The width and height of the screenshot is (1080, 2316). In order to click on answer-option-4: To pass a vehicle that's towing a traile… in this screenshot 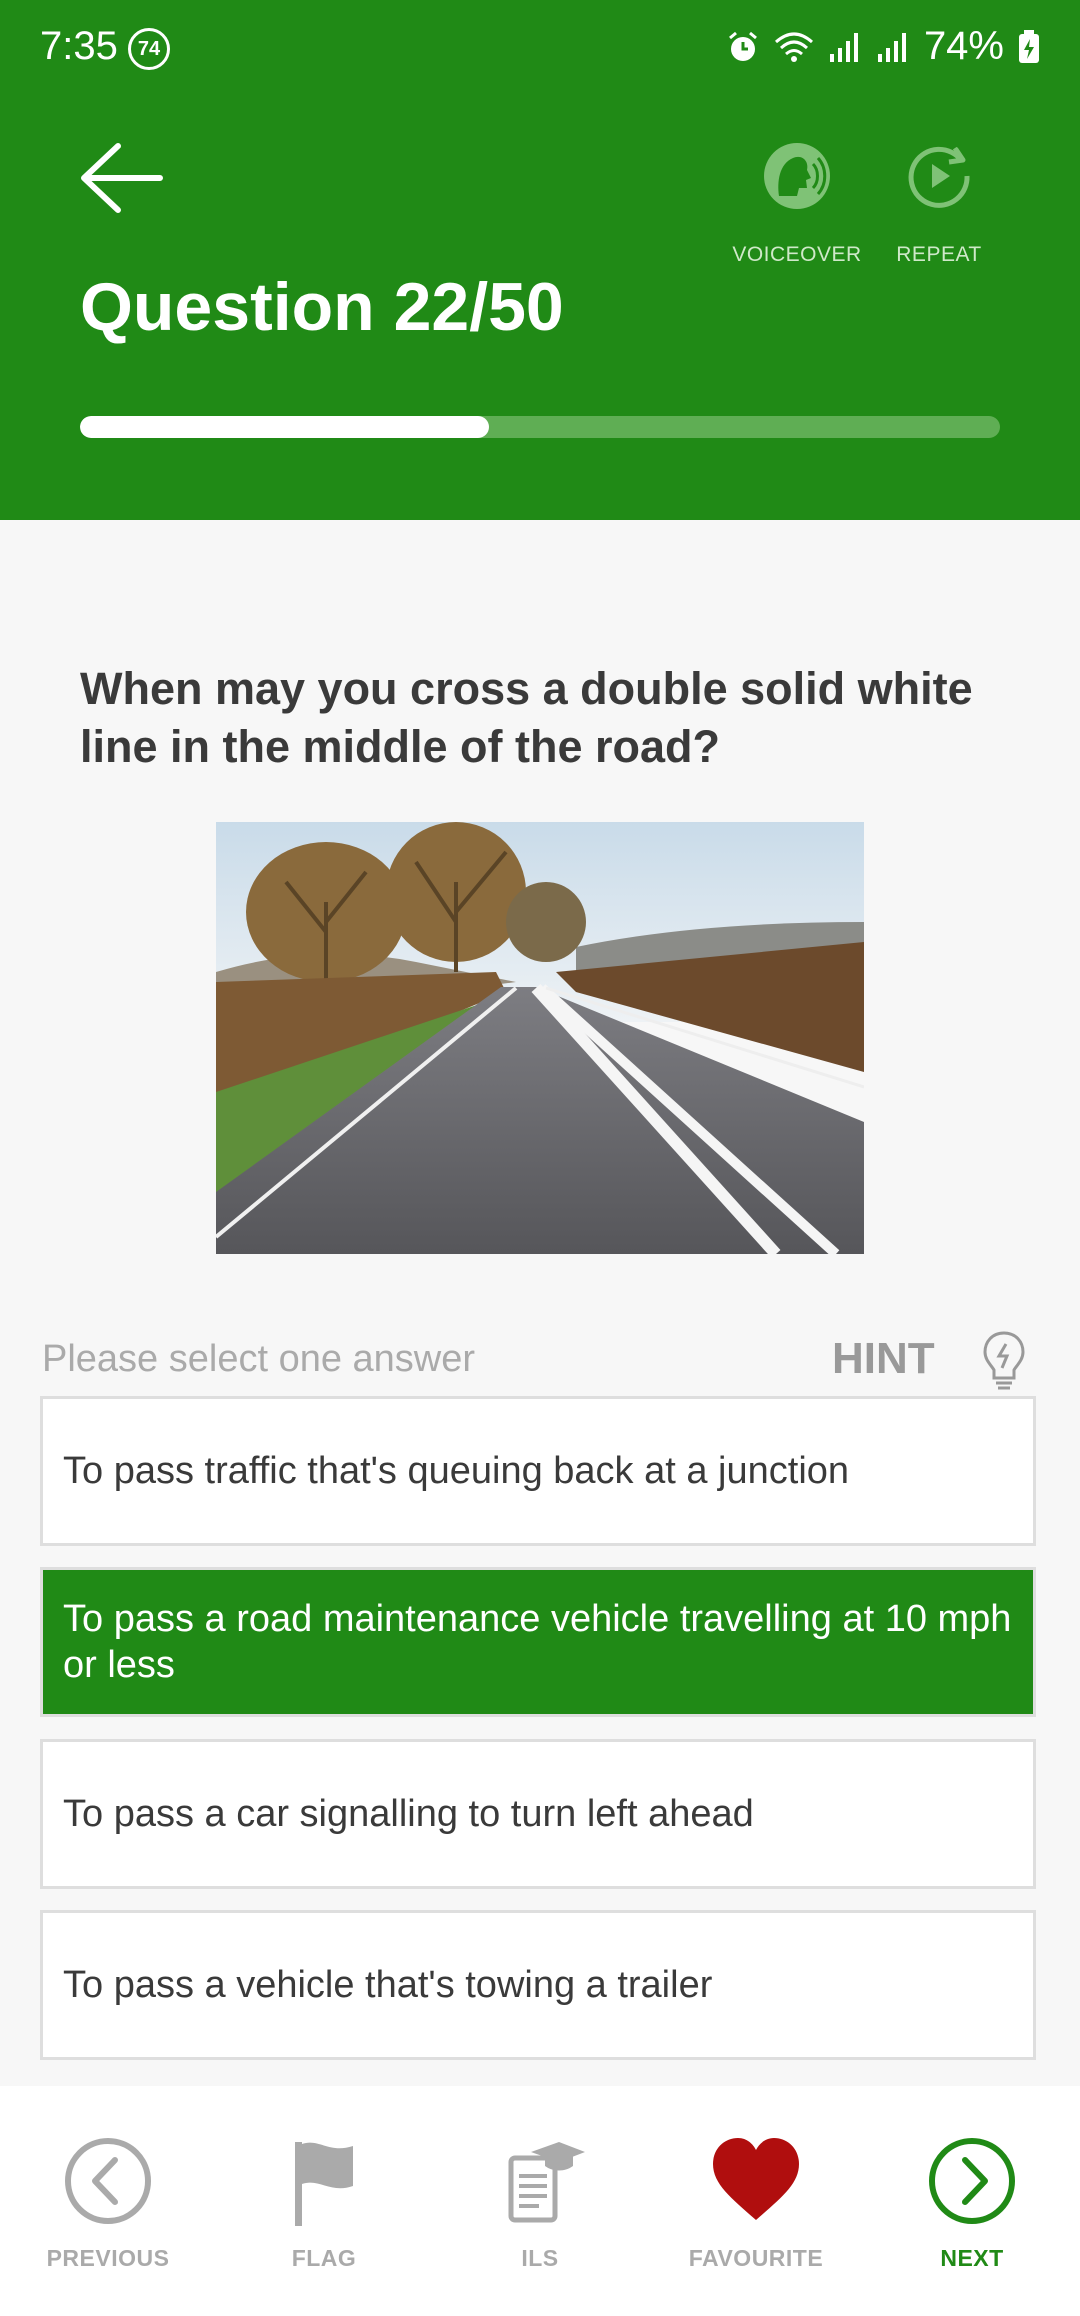, I will do `click(538, 1985)`.